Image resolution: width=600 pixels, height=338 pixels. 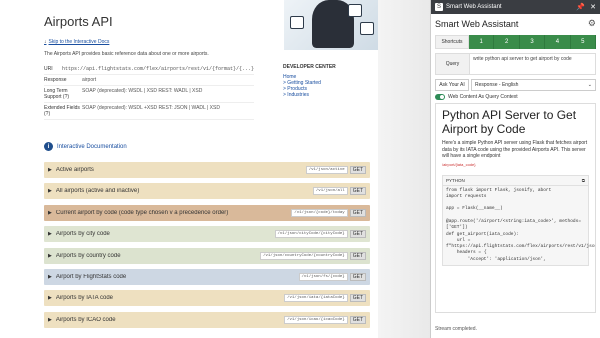 I want to click on operation-path: /v1/json/{code}/today, so click(x=319, y=212).